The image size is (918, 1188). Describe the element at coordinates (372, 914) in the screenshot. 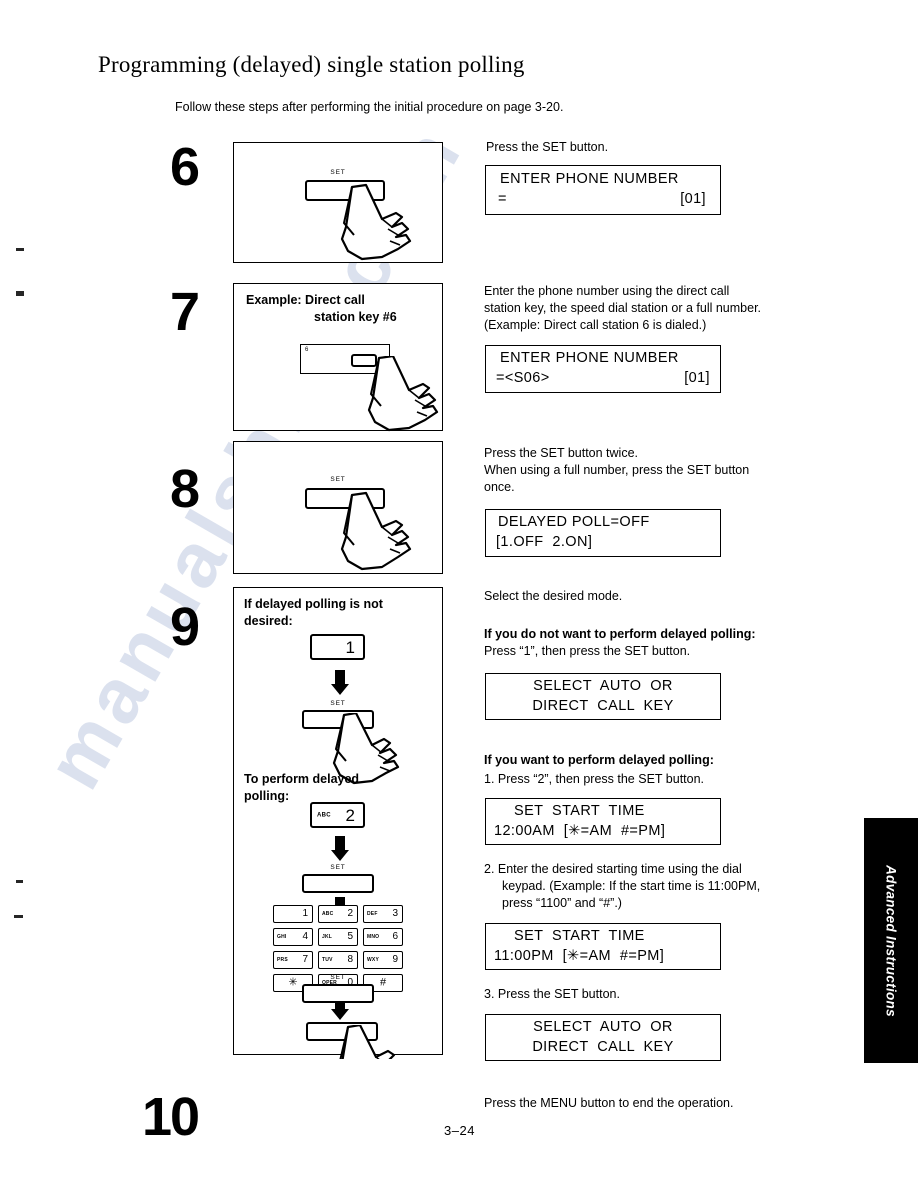

I see `keypad-key-3-alpha: DEF` at that location.